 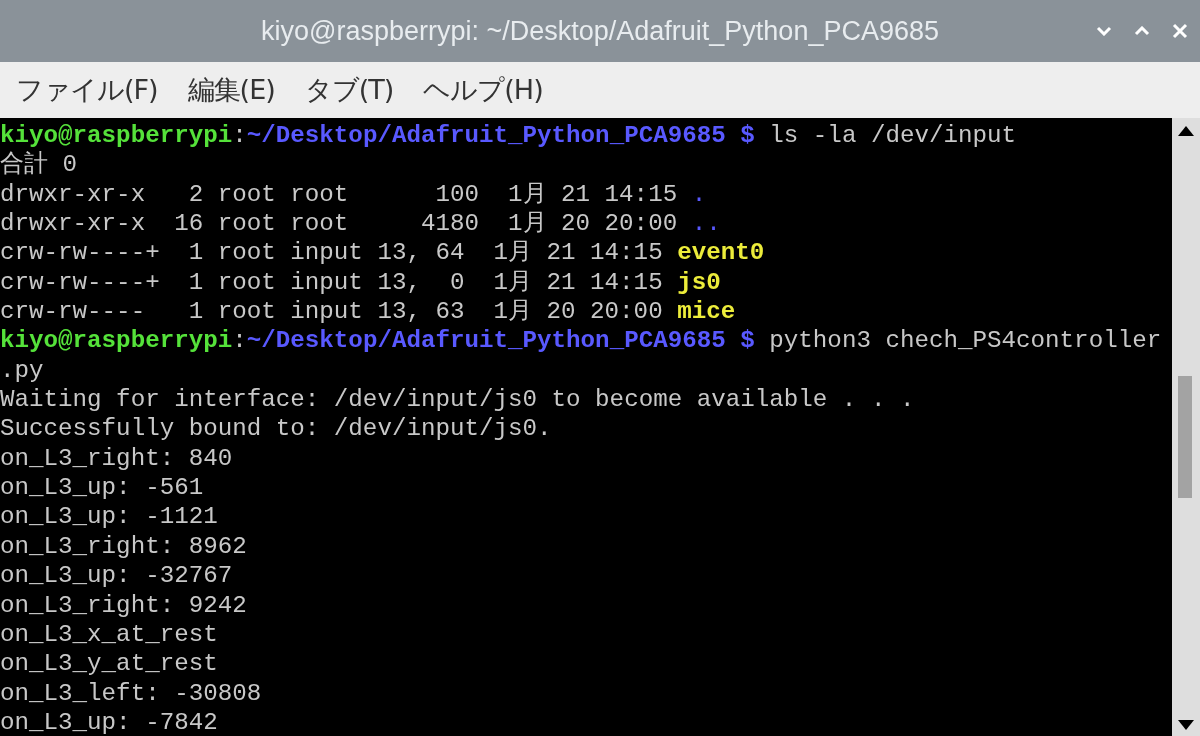 I want to click on terminal-line: on_L3_x_at_rest, so click(x=109, y=634).